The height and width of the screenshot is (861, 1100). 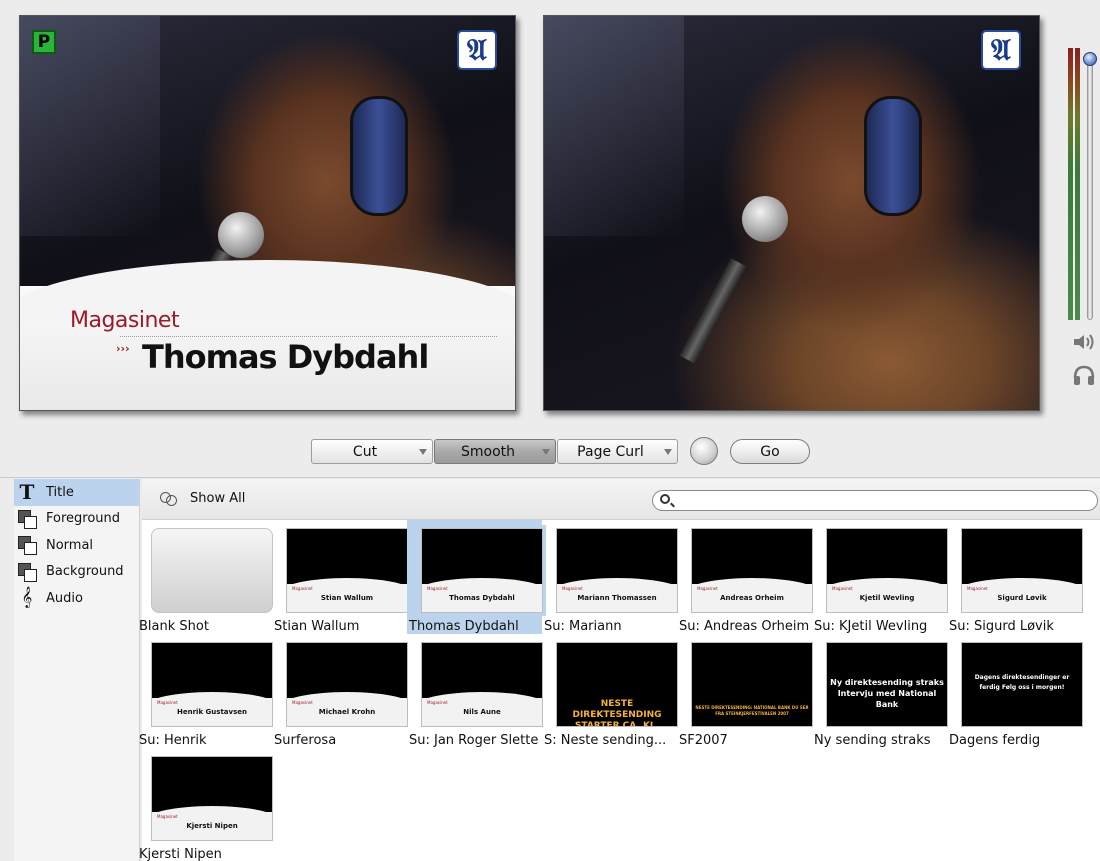 What do you see at coordinates (1090, 59) in the screenshot?
I see `volume-fader-knob` at bounding box center [1090, 59].